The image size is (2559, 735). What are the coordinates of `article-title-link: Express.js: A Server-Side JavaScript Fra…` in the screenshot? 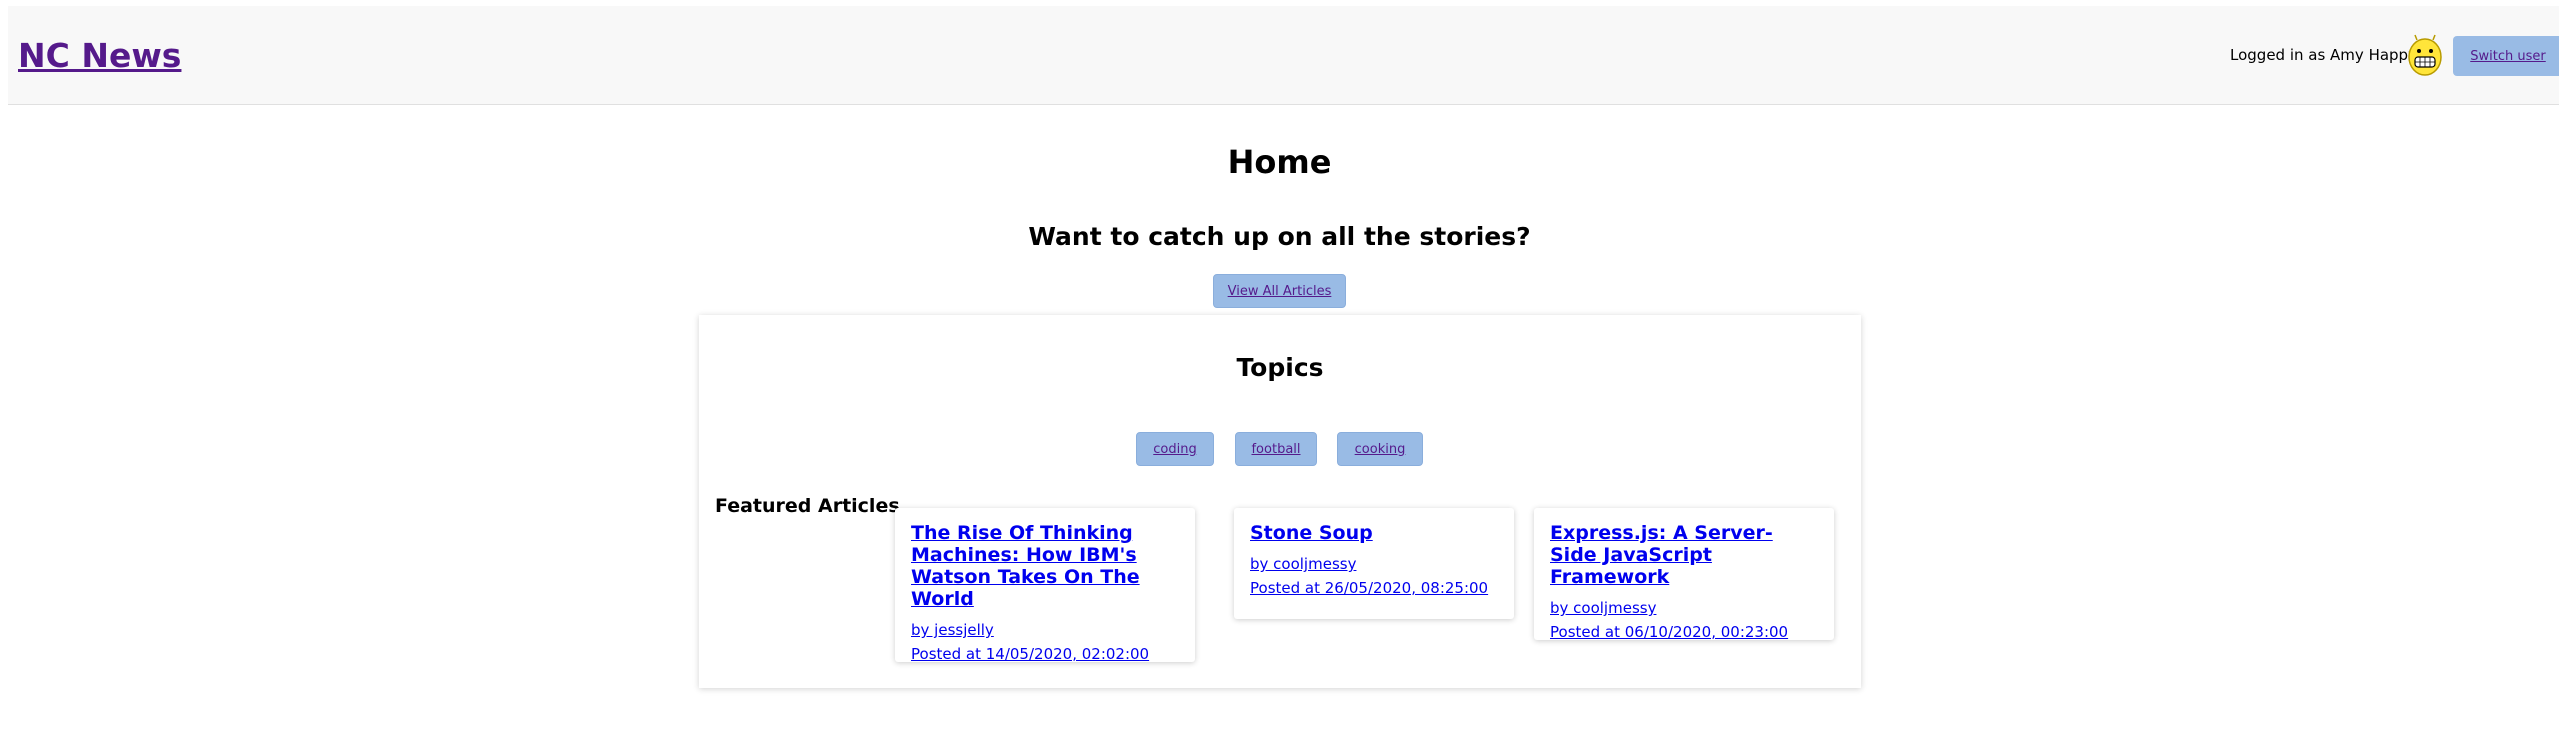 It's located at (1684, 555).